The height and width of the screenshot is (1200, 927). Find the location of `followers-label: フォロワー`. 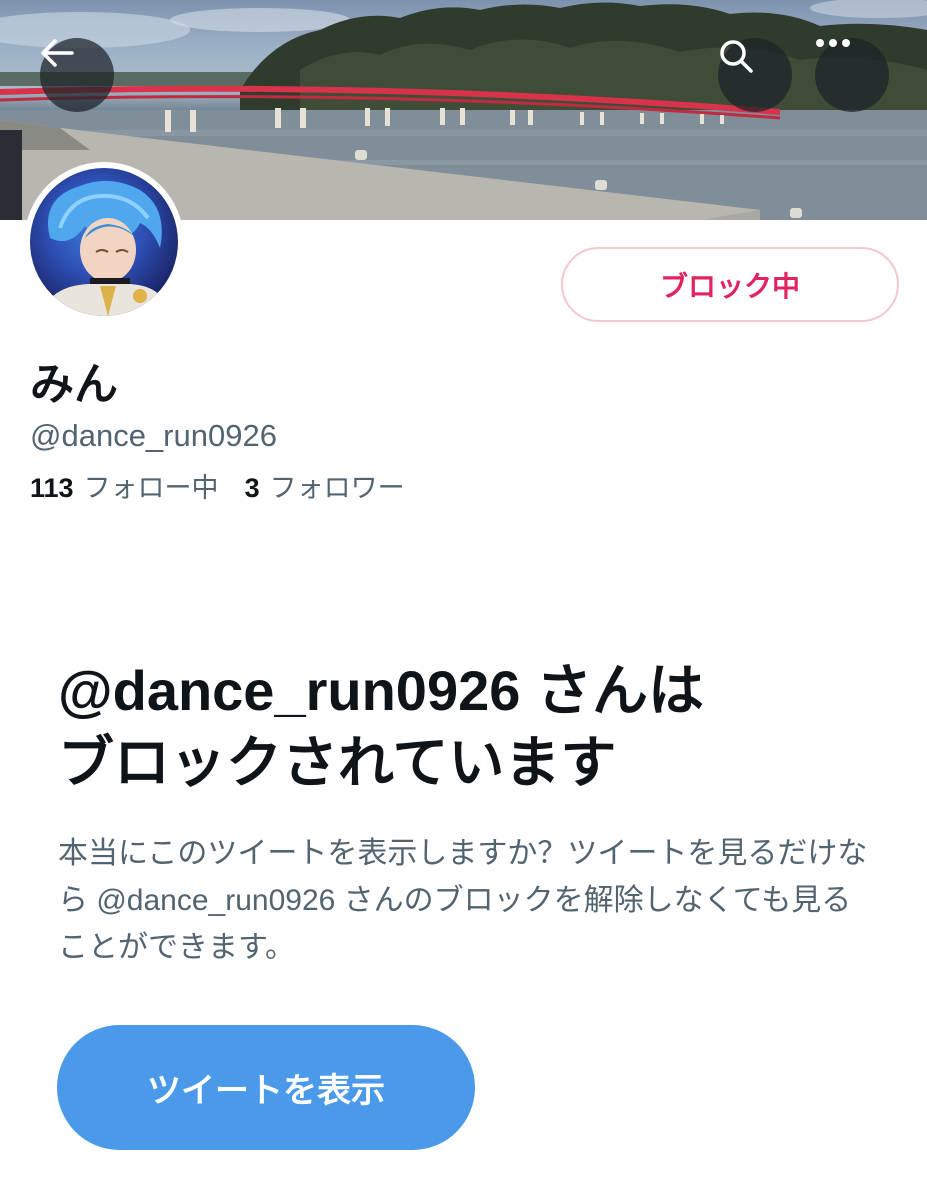

followers-label: フォロワー is located at coordinates (337, 488).